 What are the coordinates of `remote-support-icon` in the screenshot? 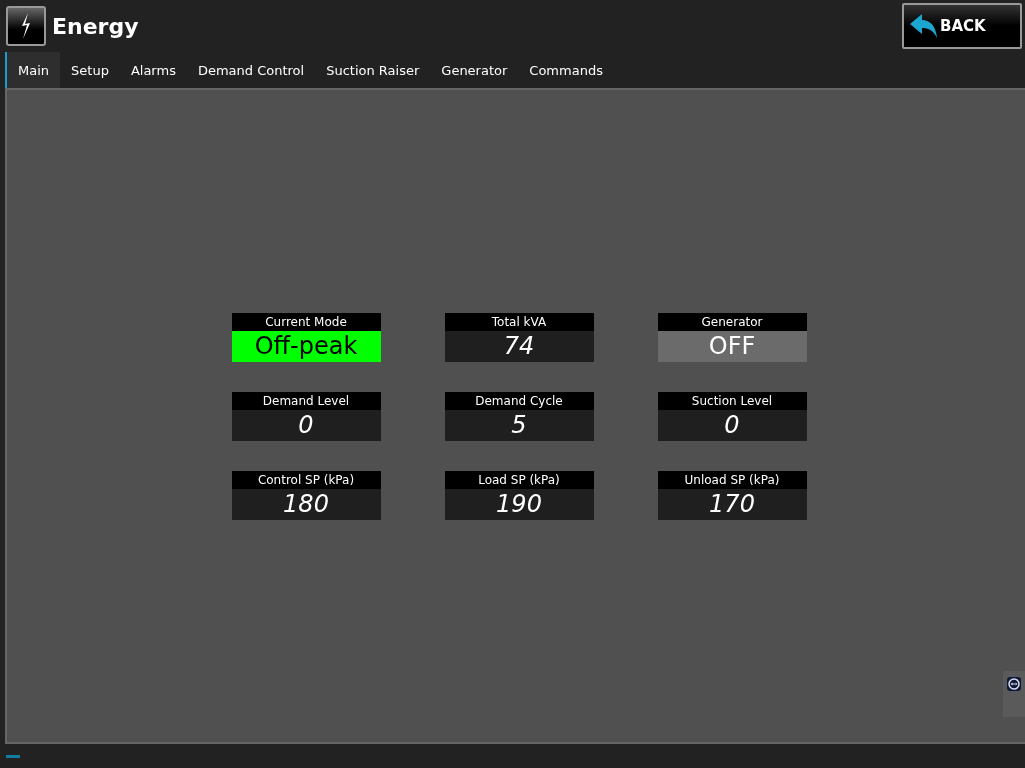 It's located at (1014, 684).